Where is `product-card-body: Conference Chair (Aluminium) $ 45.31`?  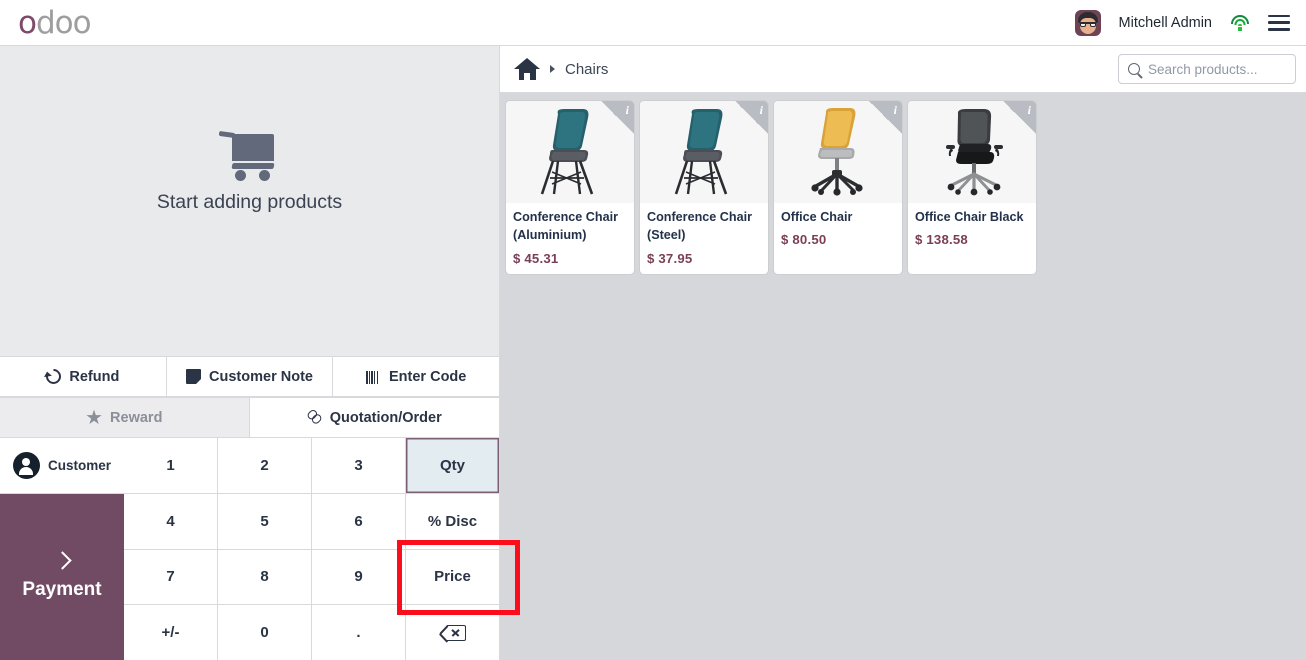
product-card-body: Conference Chair (Aluminium) $ 45.31 is located at coordinates (570, 238).